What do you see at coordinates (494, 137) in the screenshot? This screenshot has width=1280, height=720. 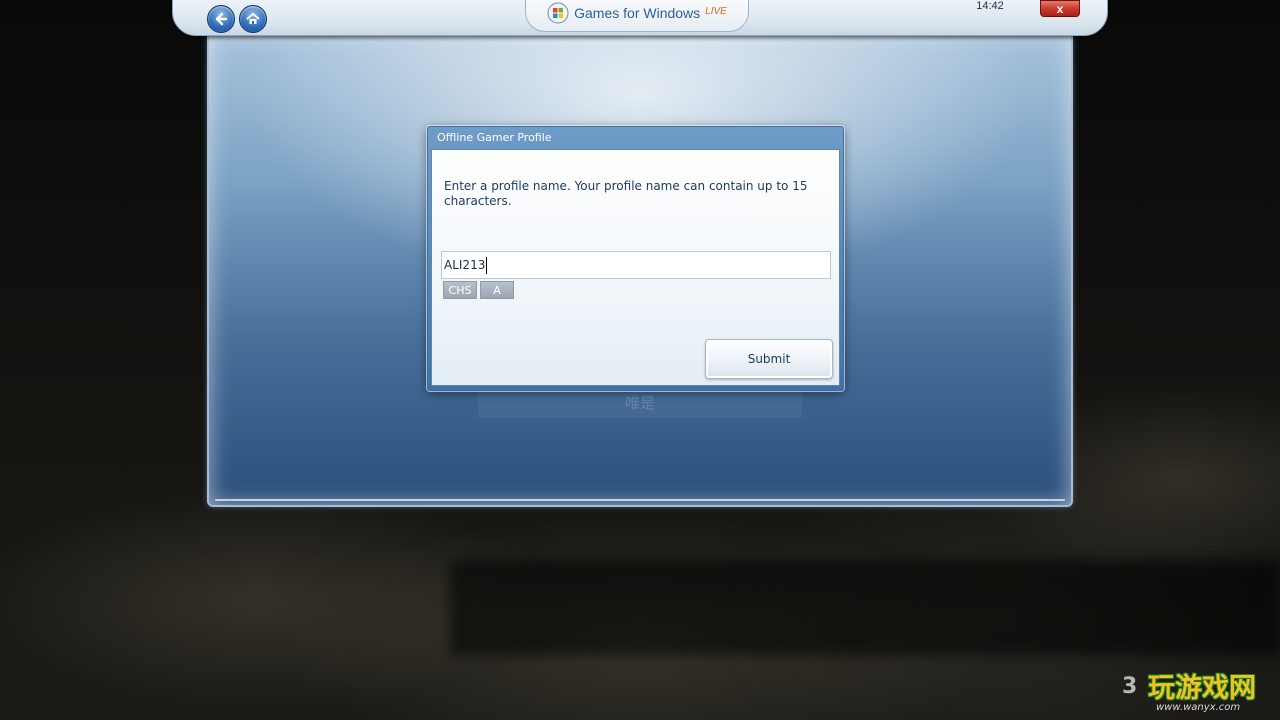 I see `dialog-title: Offline Gamer Profile` at bounding box center [494, 137].